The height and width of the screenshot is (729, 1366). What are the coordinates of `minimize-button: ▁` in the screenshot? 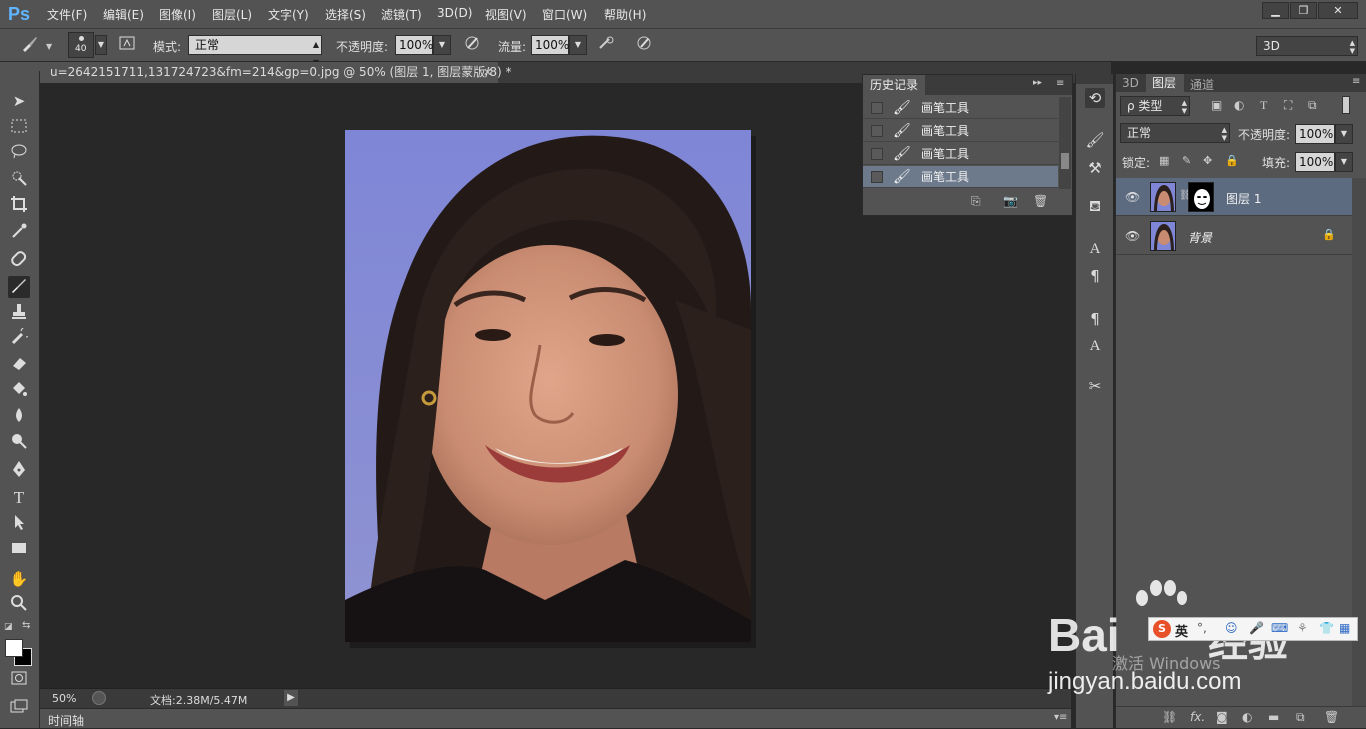 It's located at (1275, 10).